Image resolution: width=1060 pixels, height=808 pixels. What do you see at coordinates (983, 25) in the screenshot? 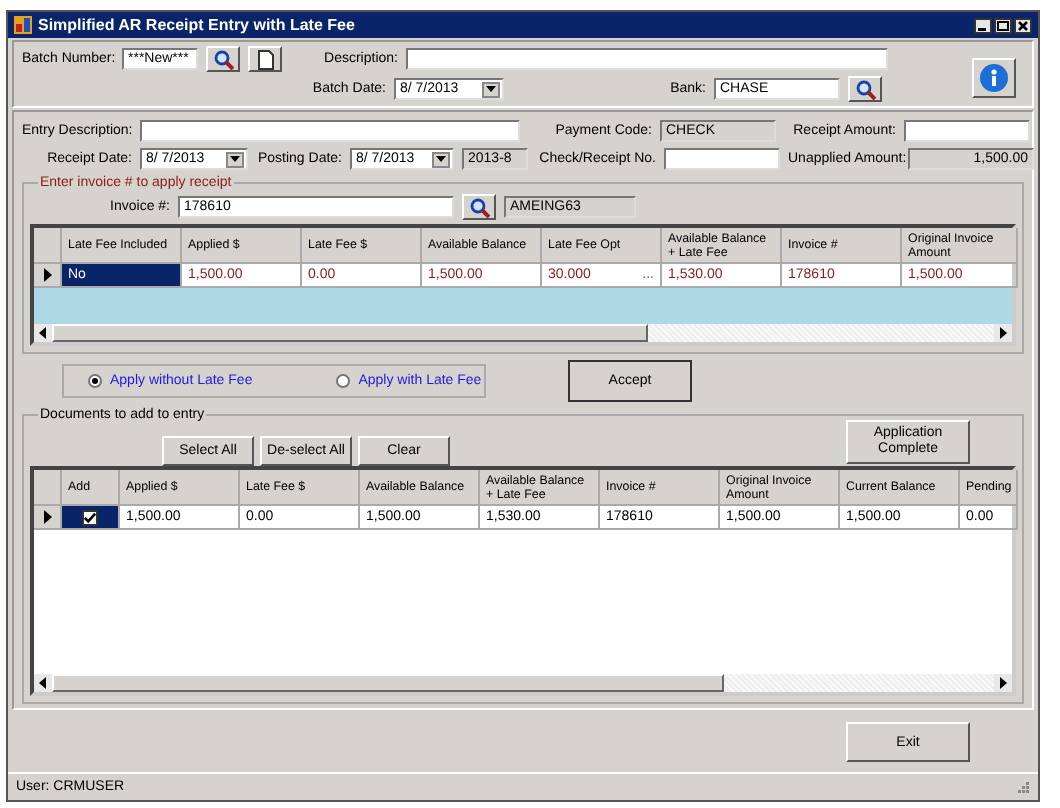
I see `minimize-icon` at bounding box center [983, 25].